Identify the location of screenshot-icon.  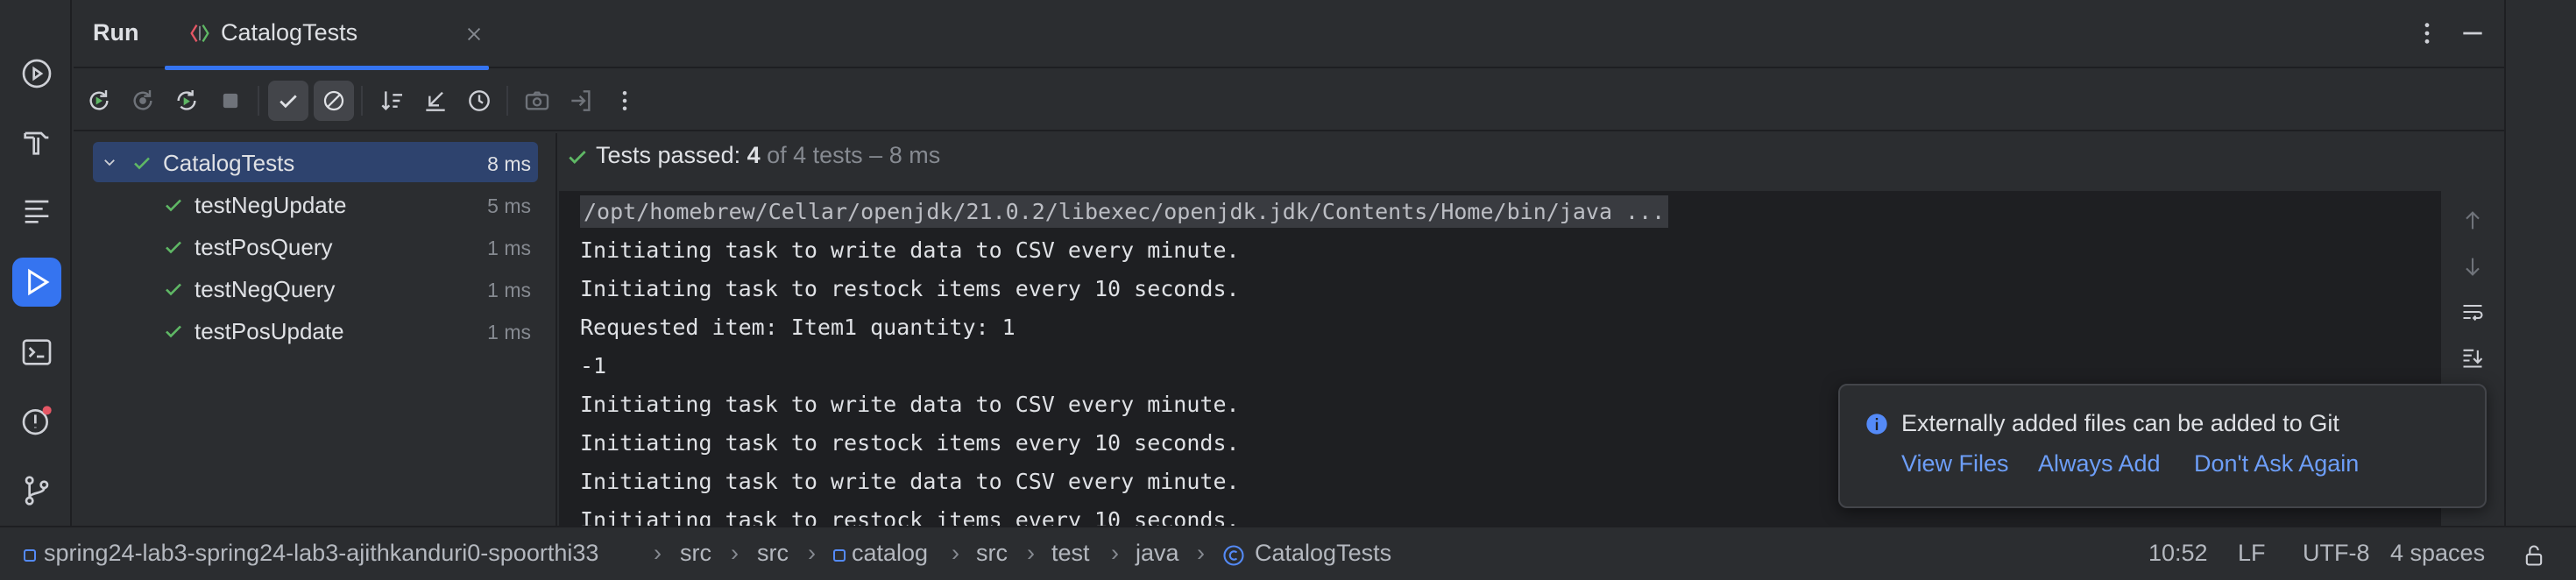
(537, 101).